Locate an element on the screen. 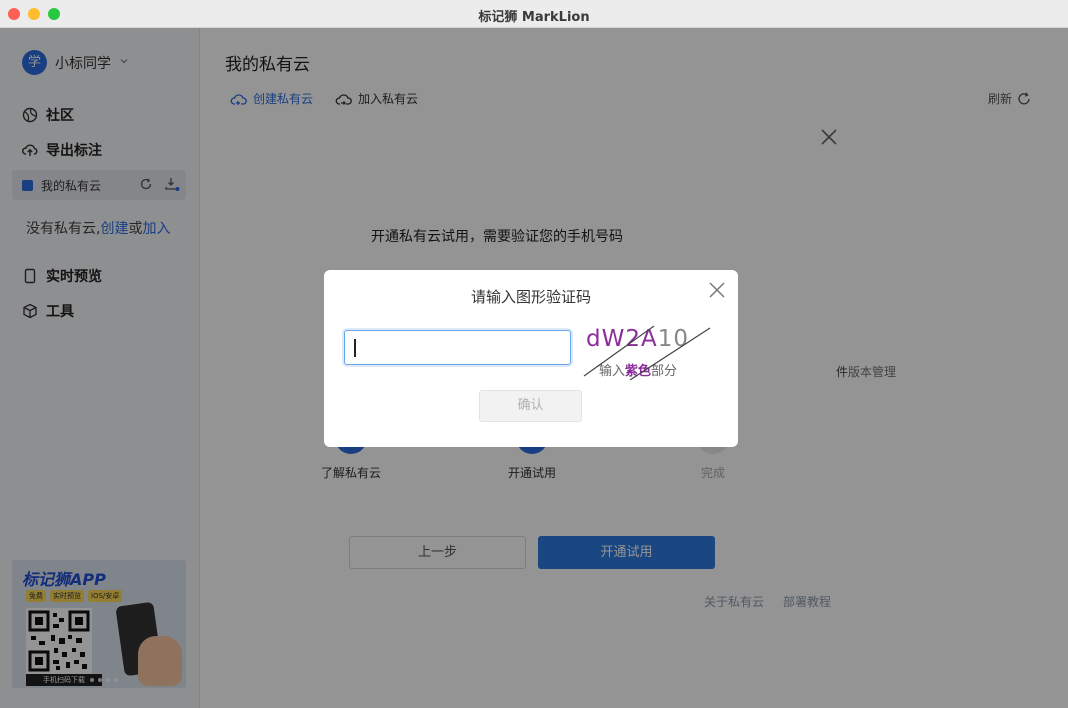  captcha-image: dW2A10 输入紫色部分 is located at coordinates (652, 351).